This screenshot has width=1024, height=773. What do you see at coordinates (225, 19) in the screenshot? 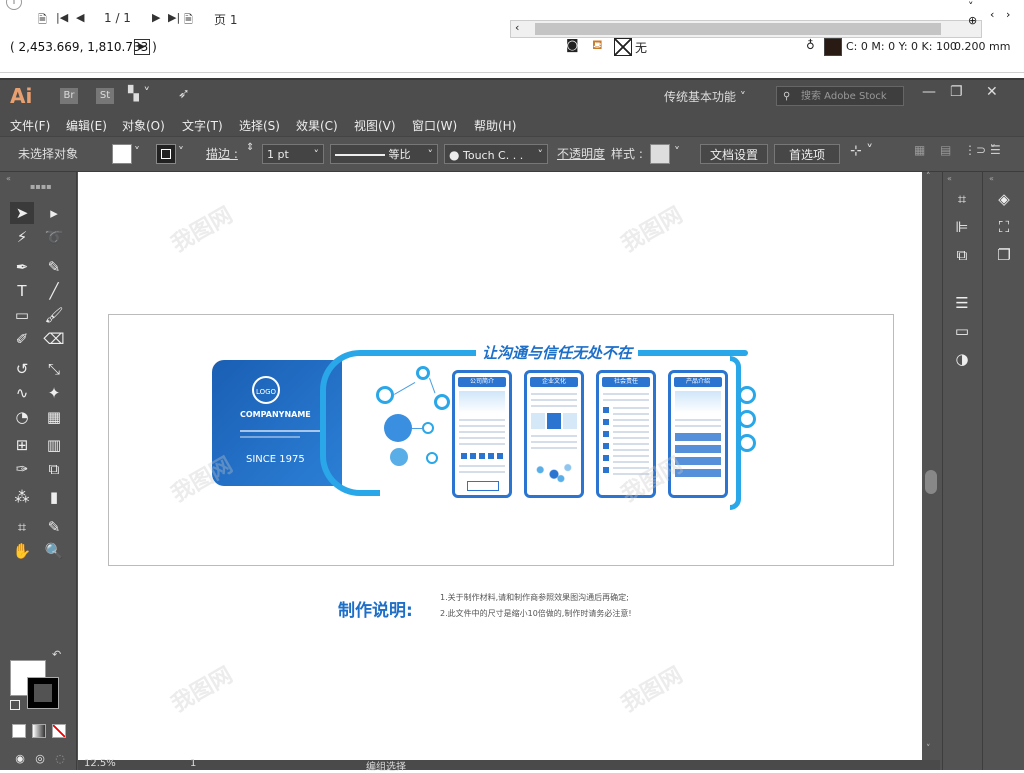
I see `page-tab: 页 1` at bounding box center [225, 19].